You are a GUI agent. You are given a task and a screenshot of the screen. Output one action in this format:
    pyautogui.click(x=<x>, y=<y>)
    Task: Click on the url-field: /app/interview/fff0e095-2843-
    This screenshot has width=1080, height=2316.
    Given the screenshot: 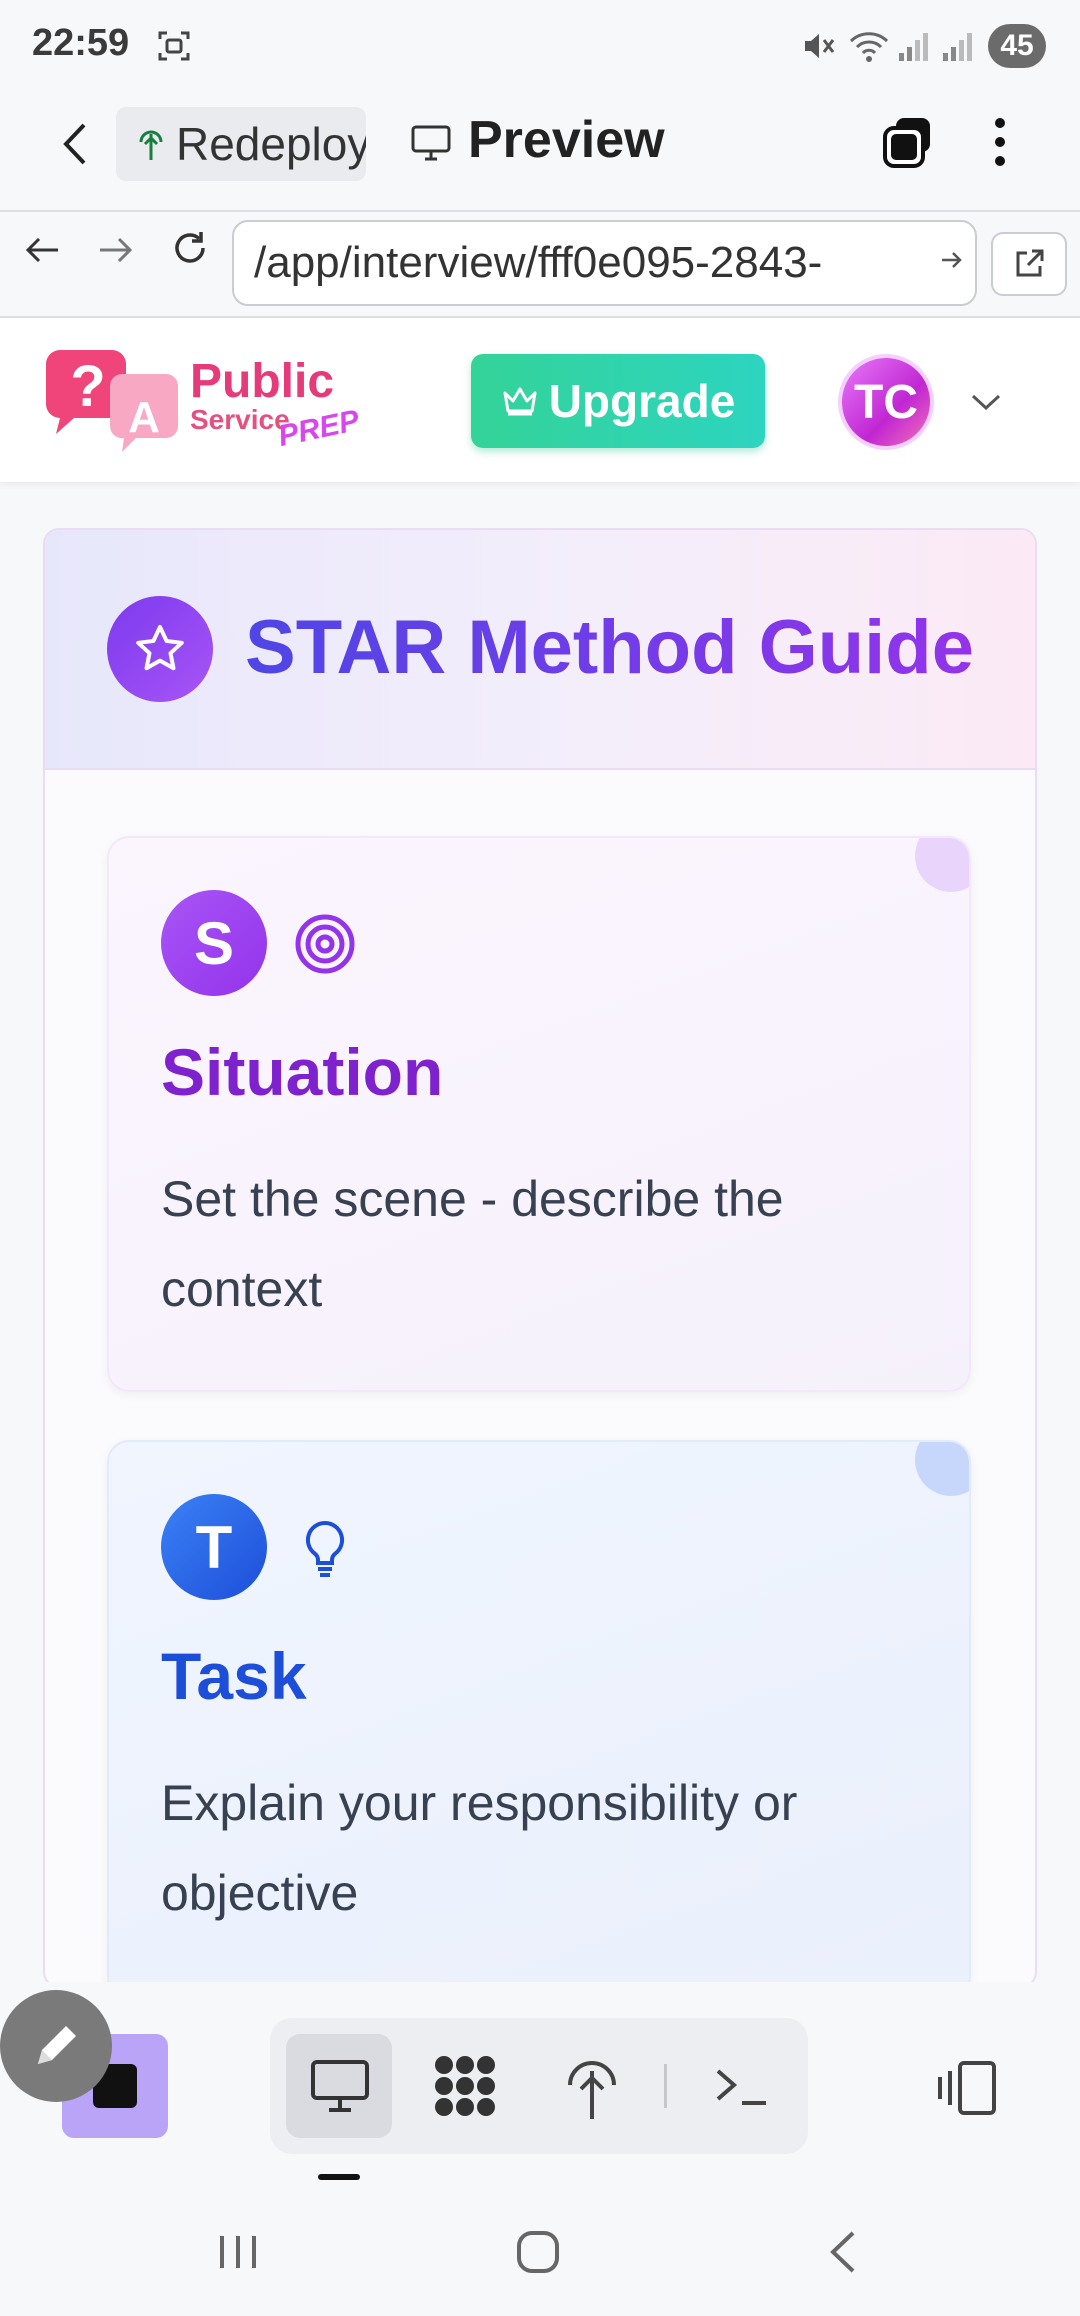 What is the action you would take?
    pyautogui.click(x=604, y=263)
    